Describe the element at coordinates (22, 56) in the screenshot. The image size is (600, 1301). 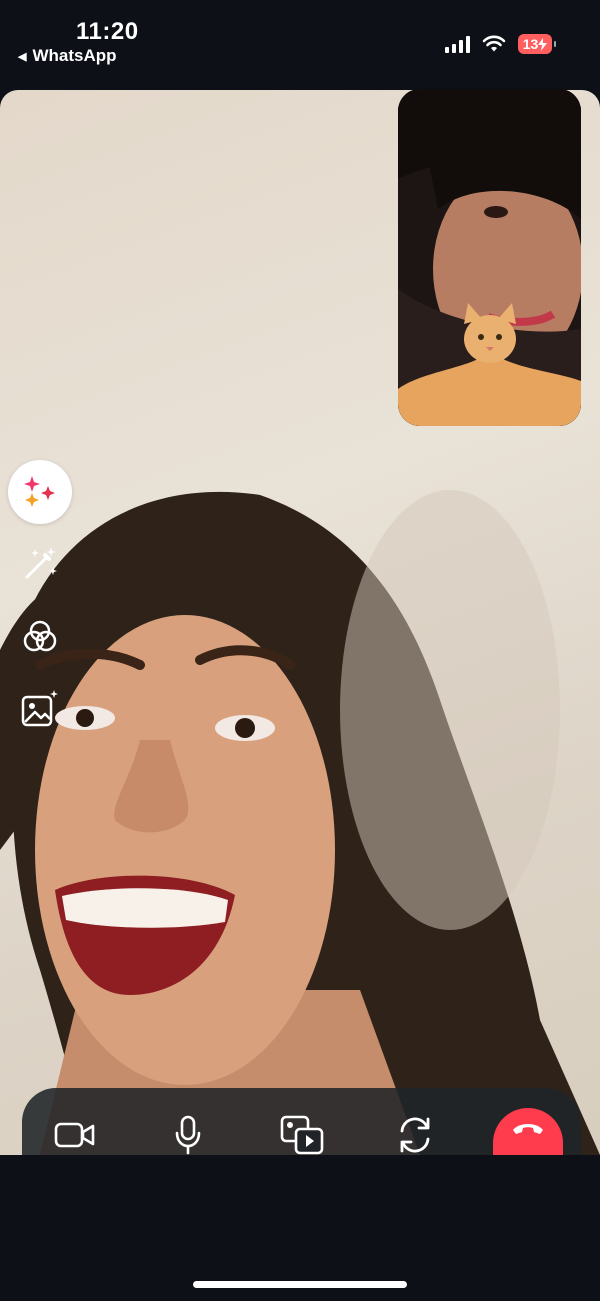
I see `back-arrow-icon: ◀` at that location.